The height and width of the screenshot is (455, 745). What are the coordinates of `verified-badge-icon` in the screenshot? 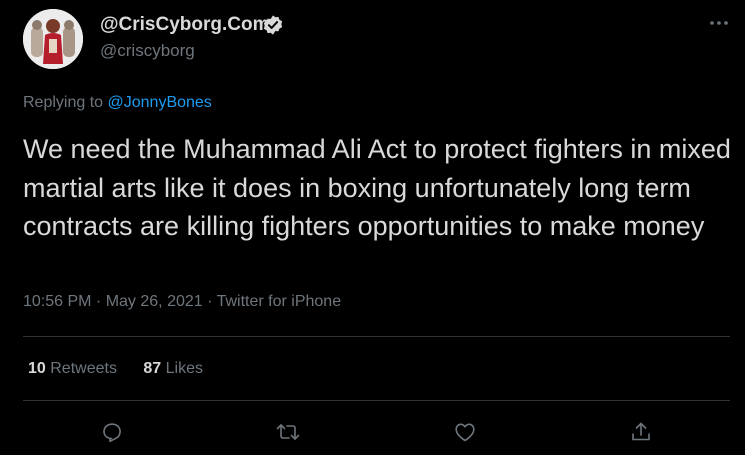 It's located at (273, 25).